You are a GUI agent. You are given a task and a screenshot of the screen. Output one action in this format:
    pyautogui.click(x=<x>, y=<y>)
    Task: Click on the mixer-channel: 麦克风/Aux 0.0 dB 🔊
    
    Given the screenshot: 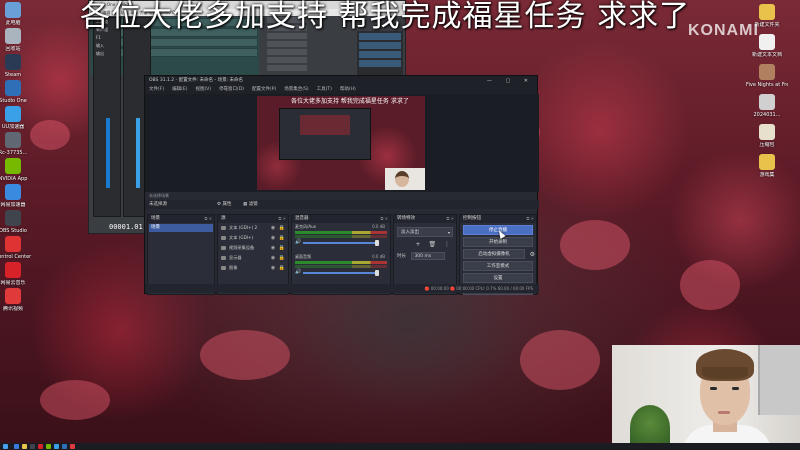 What is the action you would take?
    pyautogui.click(x=341, y=238)
    